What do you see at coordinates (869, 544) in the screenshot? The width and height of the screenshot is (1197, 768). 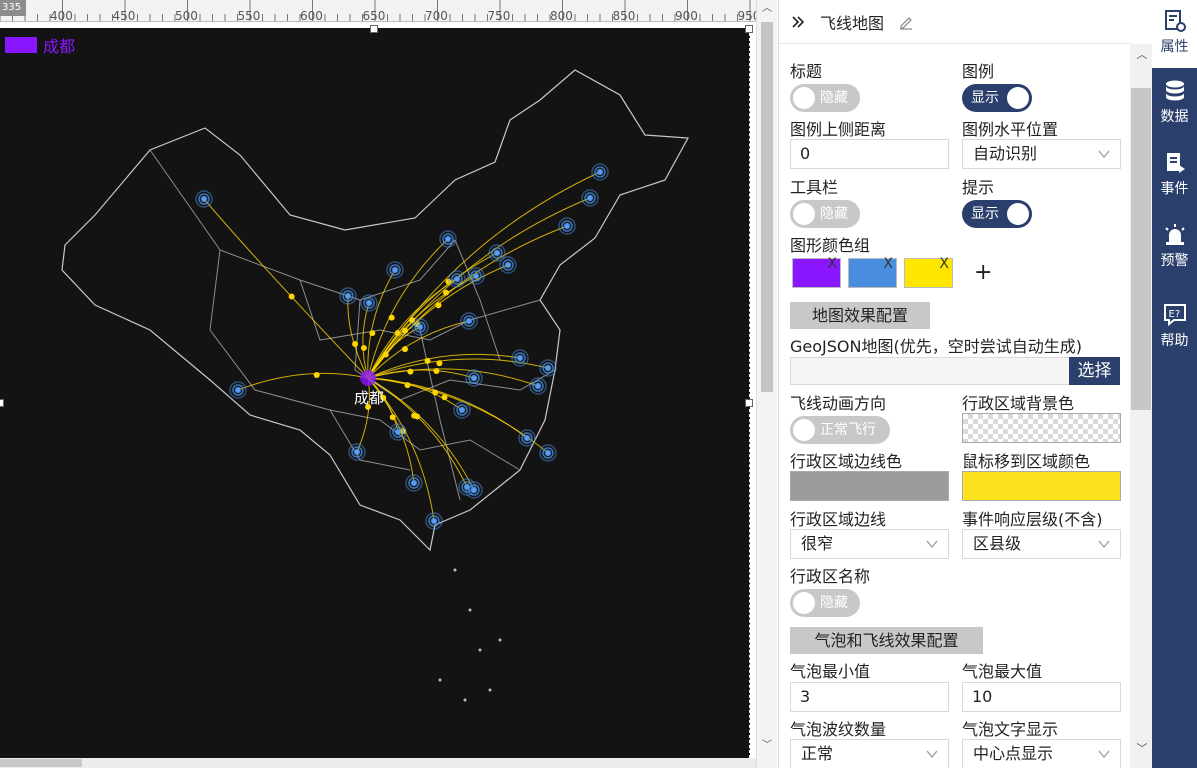 I see `area-border-select: 很窄` at bounding box center [869, 544].